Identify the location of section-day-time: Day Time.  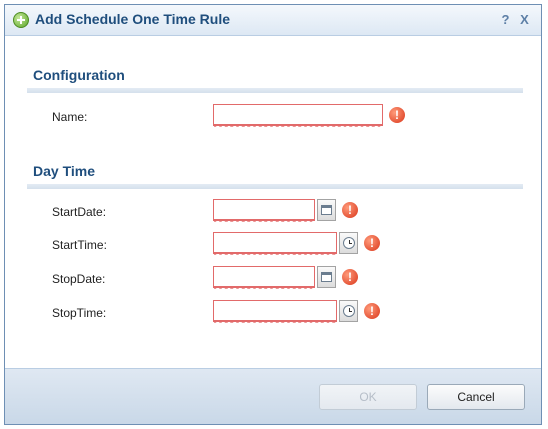
(64, 171).